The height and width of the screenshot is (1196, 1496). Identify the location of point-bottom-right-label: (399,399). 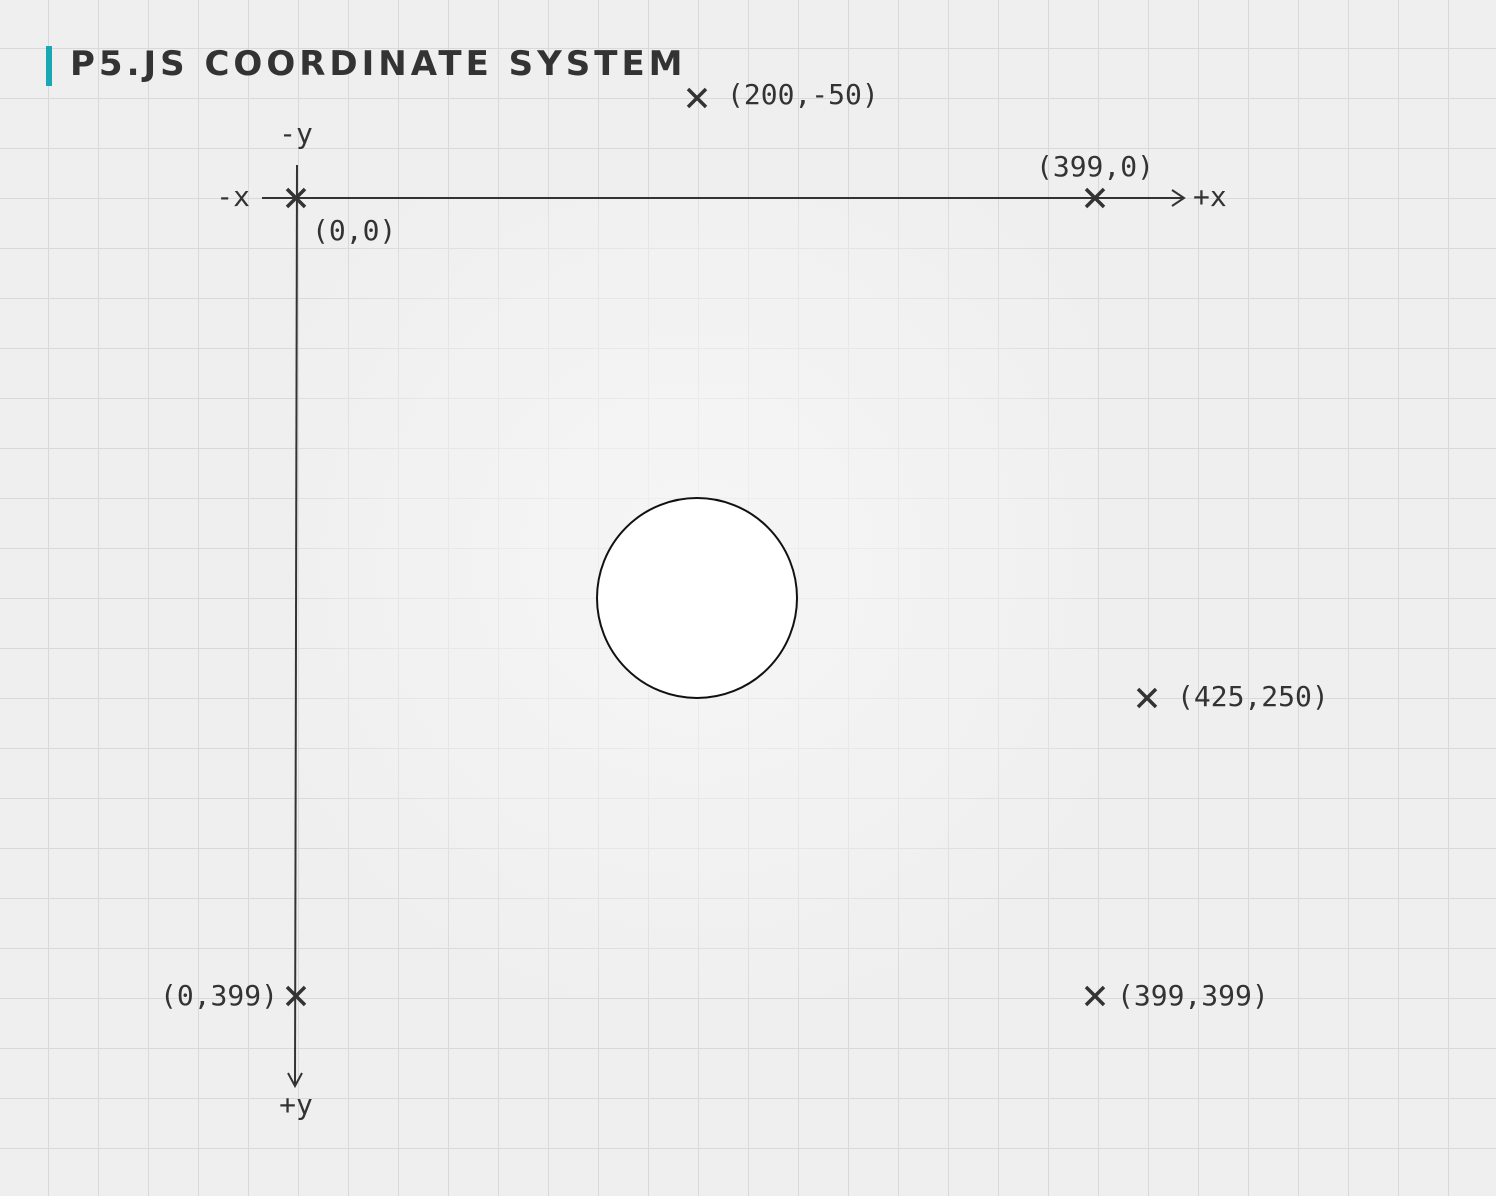
(1193, 995).